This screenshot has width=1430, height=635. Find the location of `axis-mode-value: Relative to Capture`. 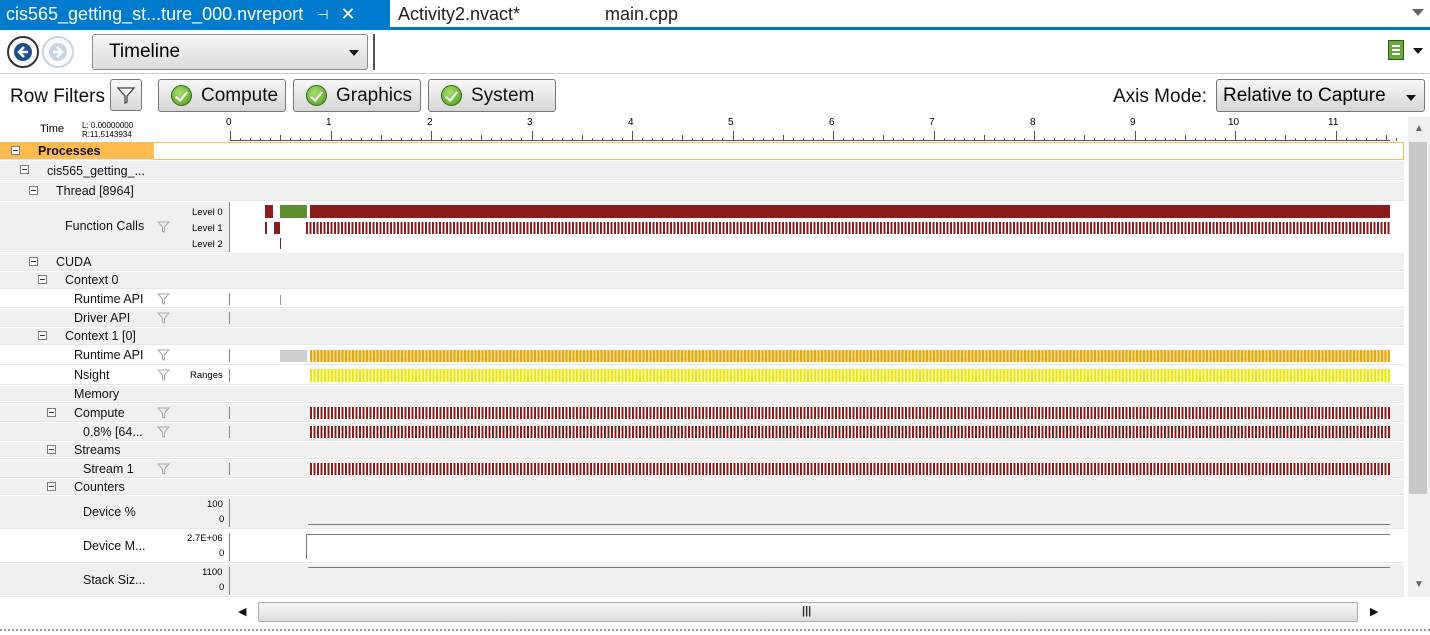

axis-mode-value: Relative to Capture is located at coordinates (1304, 95).